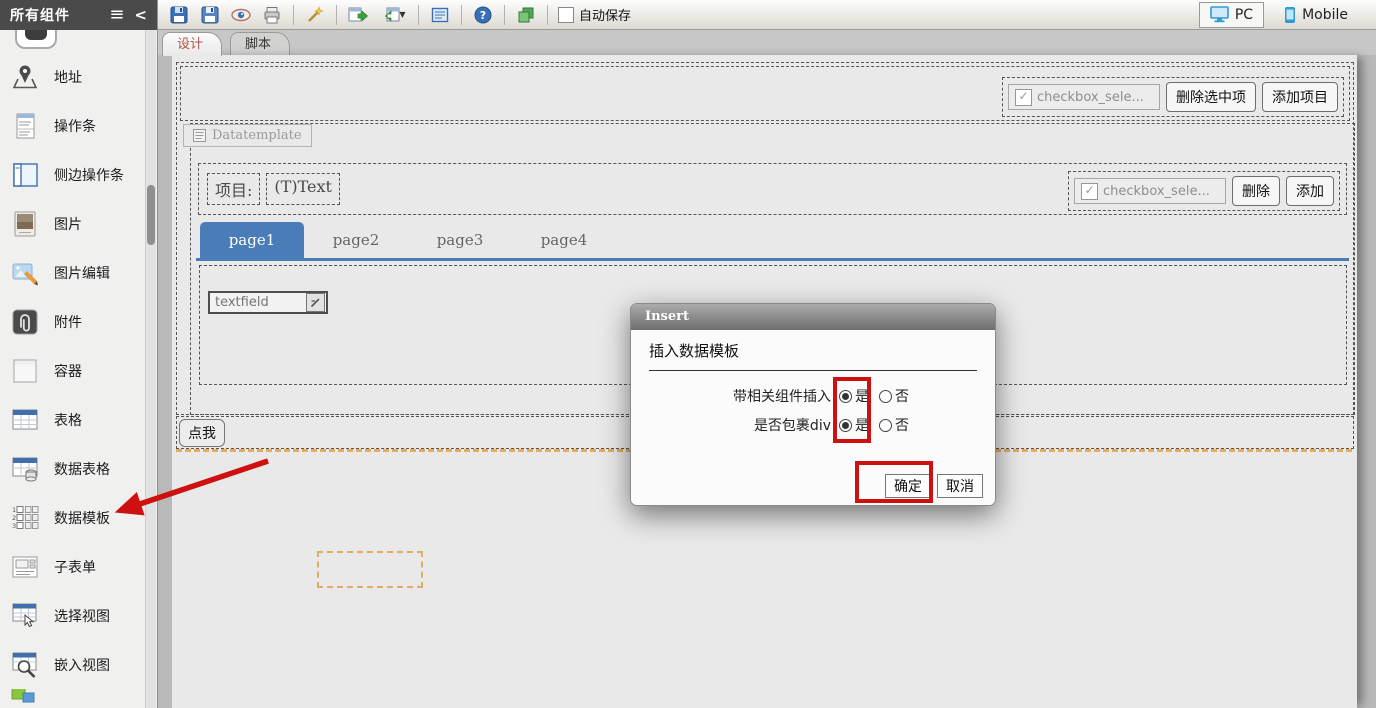  Describe the element at coordinates (72, 370) in the screenshot. I see `sidebar-item-container: 容器` at that location.